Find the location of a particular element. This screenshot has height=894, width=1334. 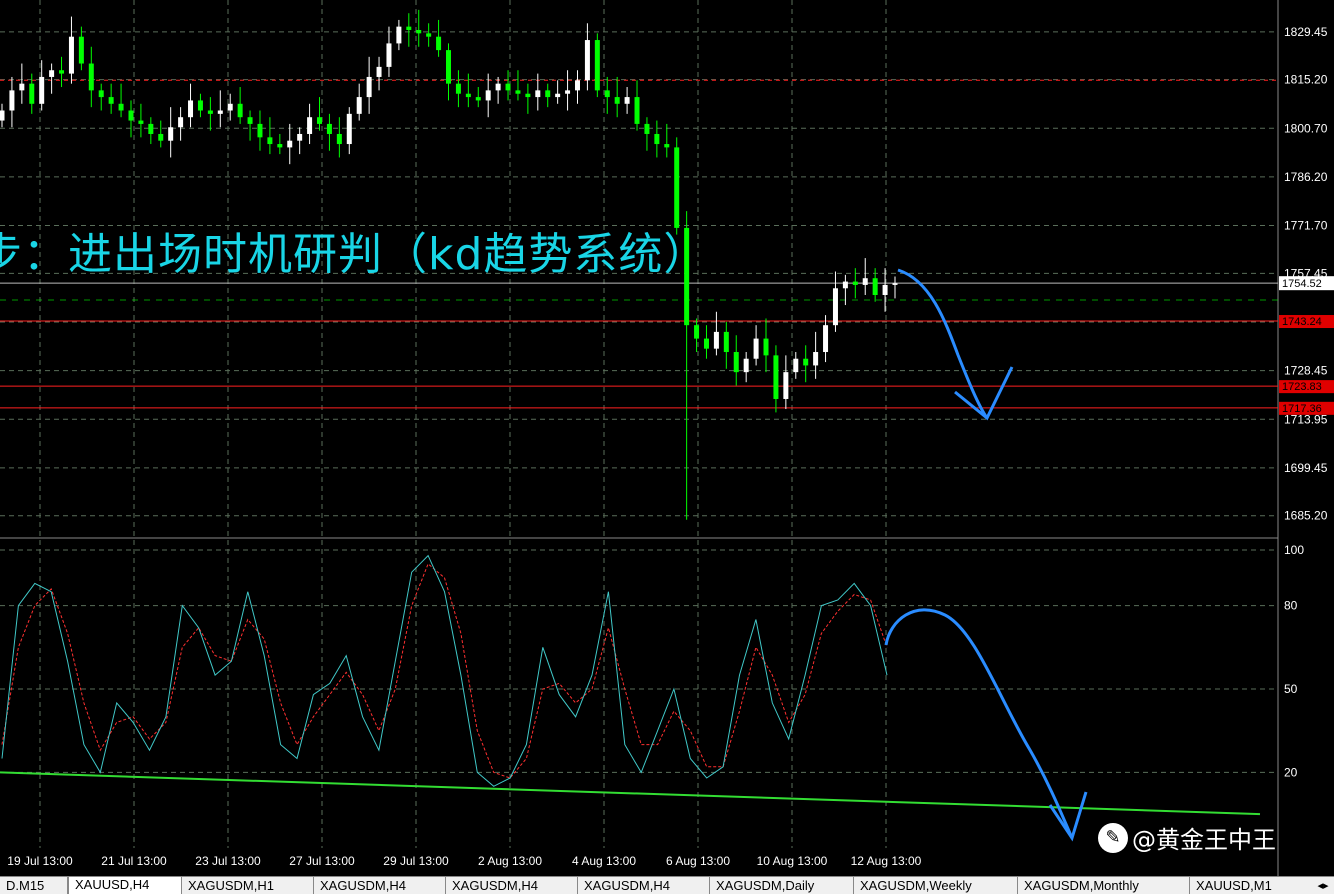

x-tick-label: 12 Aug 13:00 is located at coordinates (886, 861).